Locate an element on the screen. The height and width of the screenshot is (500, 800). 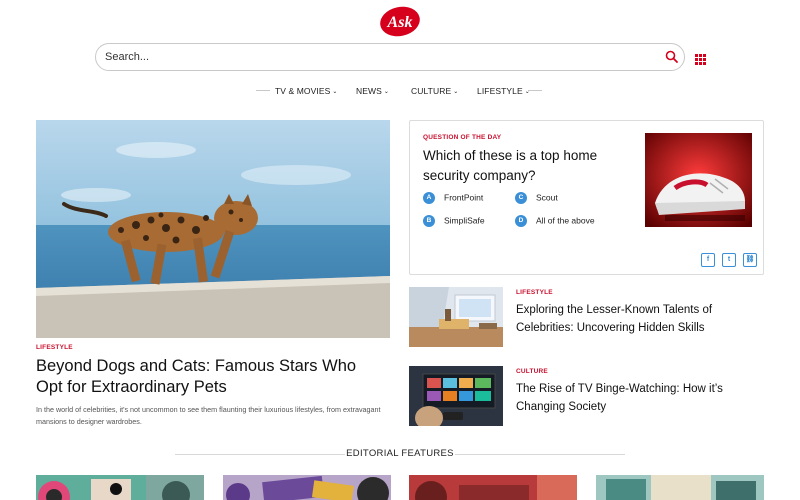
nav-item-label: NEWS is located at coordinates (369, 91).